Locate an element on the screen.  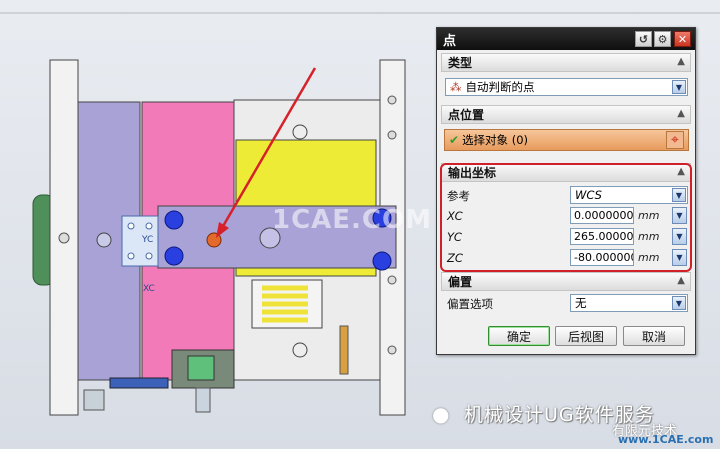
xc-spin-icon: ▼ is located at coordinates (679, 215).